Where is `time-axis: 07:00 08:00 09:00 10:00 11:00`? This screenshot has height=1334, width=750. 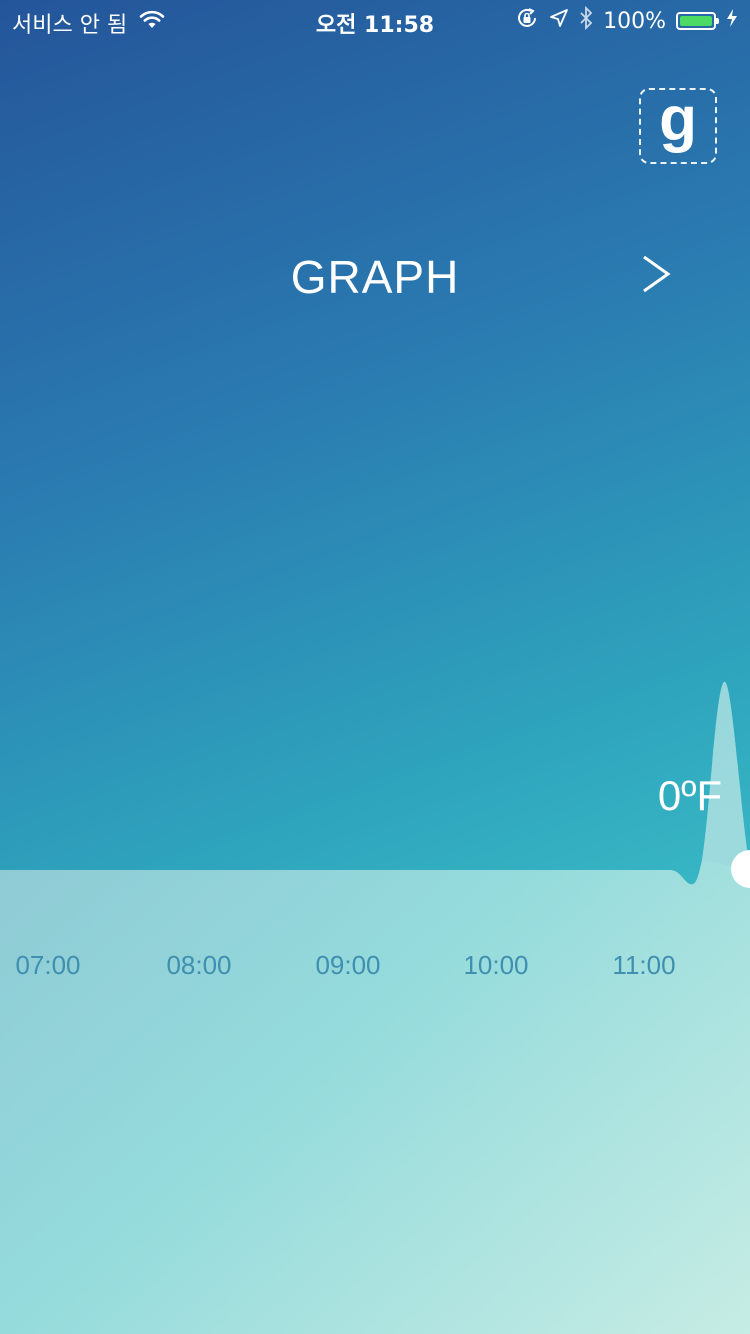
time-axis: 07:00 08:00 09:00 10:00 11:00 is located at coordinates (375, 970).